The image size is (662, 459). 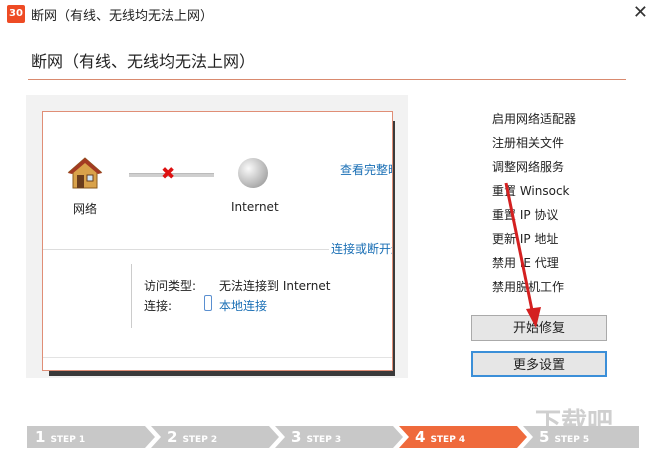 I want to click on connection-label: 连接:, so click(x=158, y=306).